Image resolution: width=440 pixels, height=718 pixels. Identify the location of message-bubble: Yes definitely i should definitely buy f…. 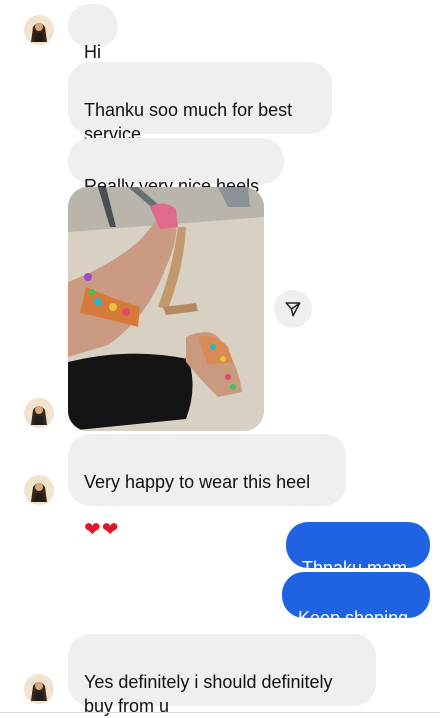
(222, 675).